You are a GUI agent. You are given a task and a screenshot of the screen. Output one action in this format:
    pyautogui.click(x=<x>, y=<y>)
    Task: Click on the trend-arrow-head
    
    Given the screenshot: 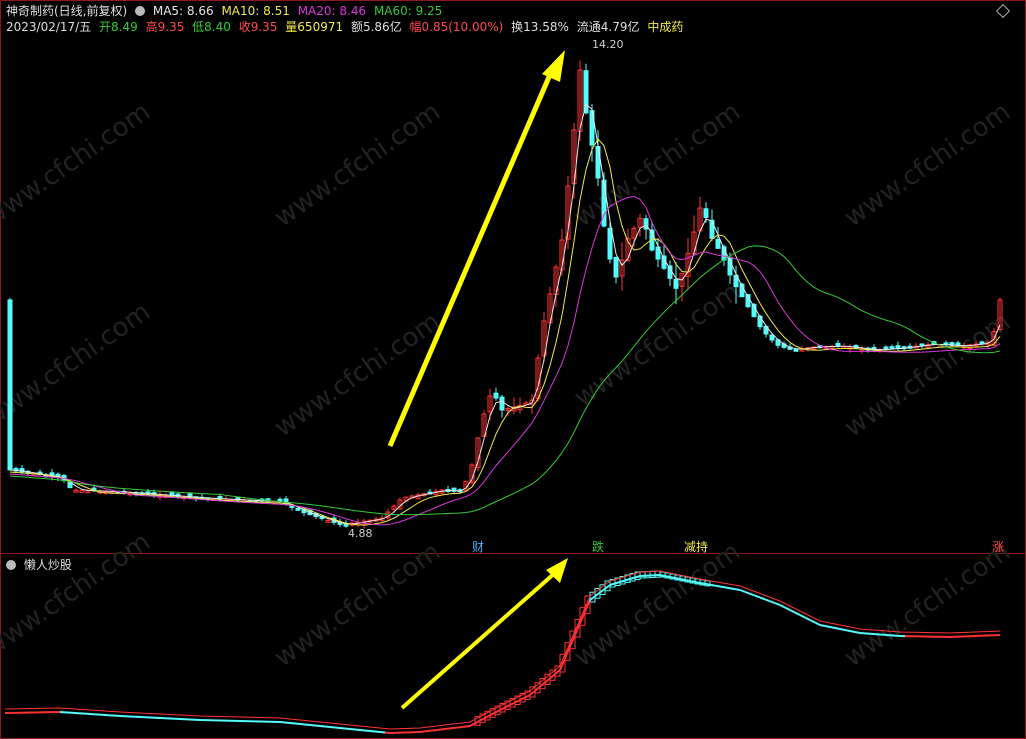 What is the action you would take?
    pyautogui.click(x=553, y=66)
    